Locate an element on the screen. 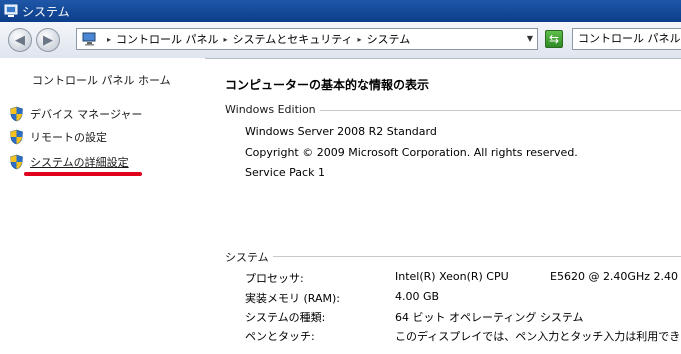  system-window-icon is located at coordinates (11, 11).